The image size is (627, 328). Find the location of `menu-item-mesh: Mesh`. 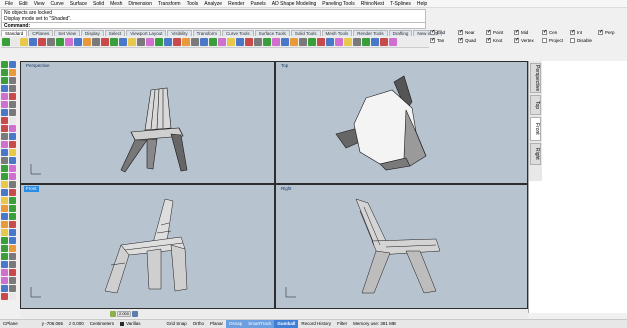

menu-item-mesh: Mesh is located at coordinates (116, 4).